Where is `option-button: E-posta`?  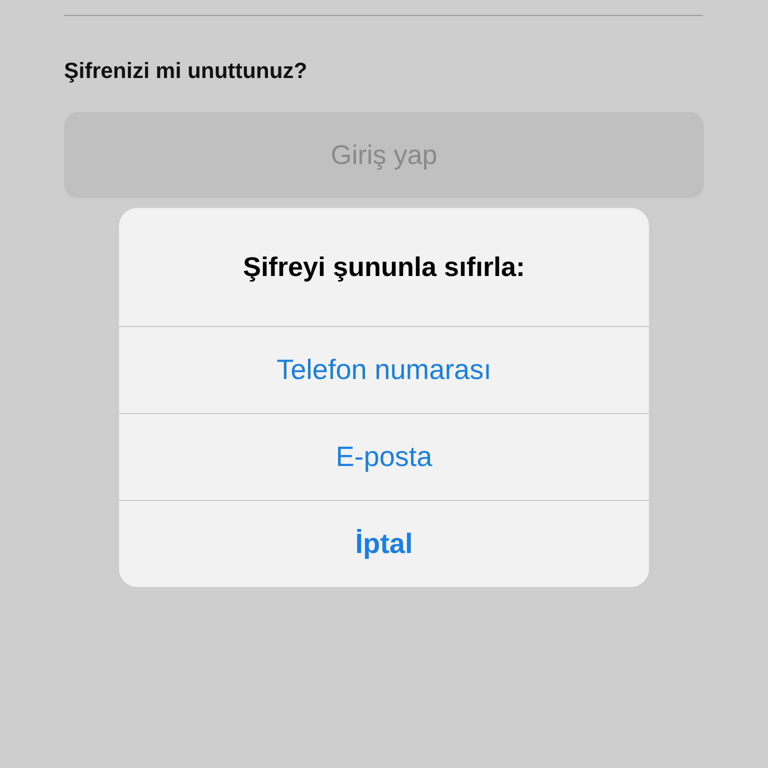
option-button: E-posta is located at coordinates (384, 456).